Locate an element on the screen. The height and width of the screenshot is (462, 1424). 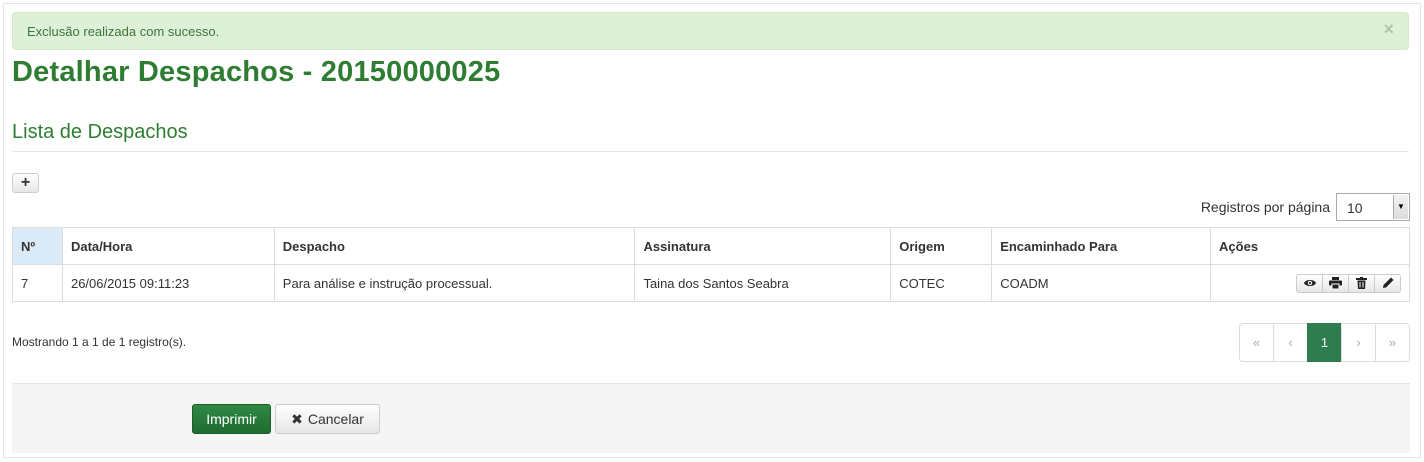
cell-origem: COTEC is located at coordinates (941, 283).